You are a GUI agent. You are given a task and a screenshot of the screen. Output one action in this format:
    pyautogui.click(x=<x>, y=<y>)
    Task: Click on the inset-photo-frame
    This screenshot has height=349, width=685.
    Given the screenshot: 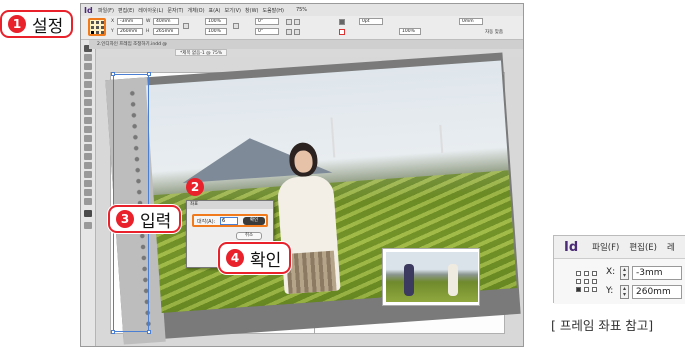 What is the action you would take?
    pyautogui.click(x=431, y=277)
    